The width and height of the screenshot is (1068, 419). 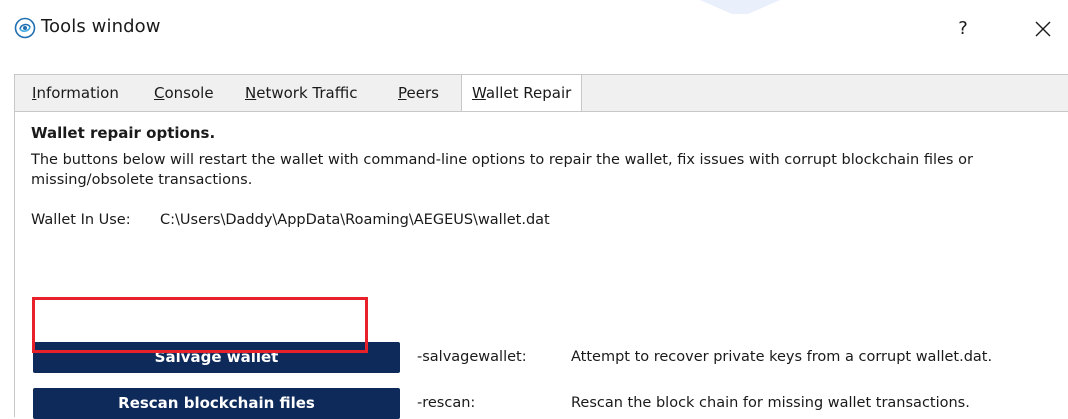 I want to click on panel-heading: Wallet repair options., so click(x=123, y=133).